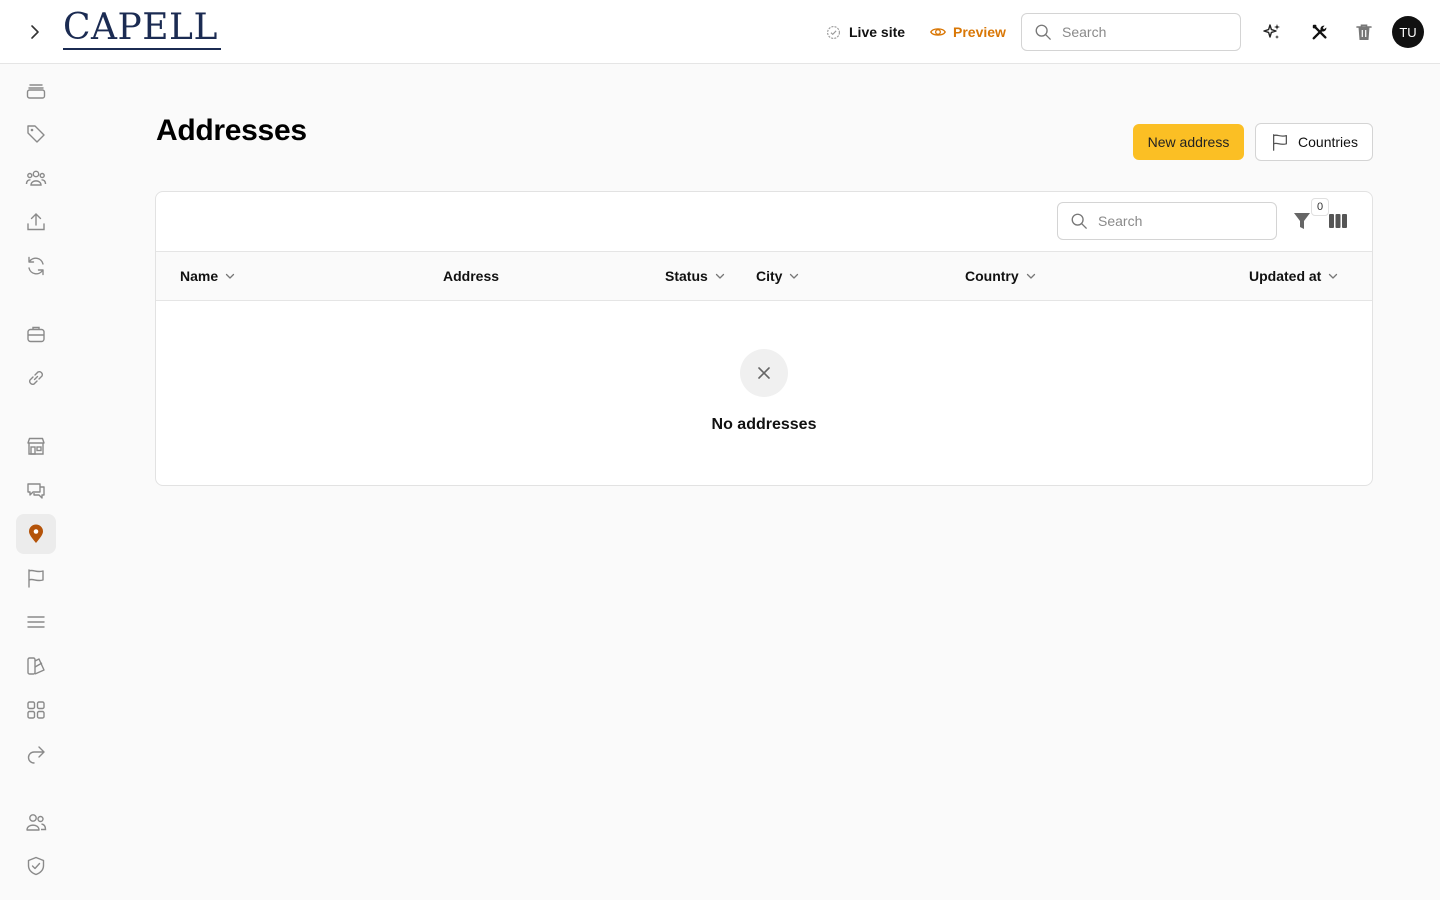 The width and height of the screenshot is (1440, 900). I want to click on upload-icon, so click(36, 222).